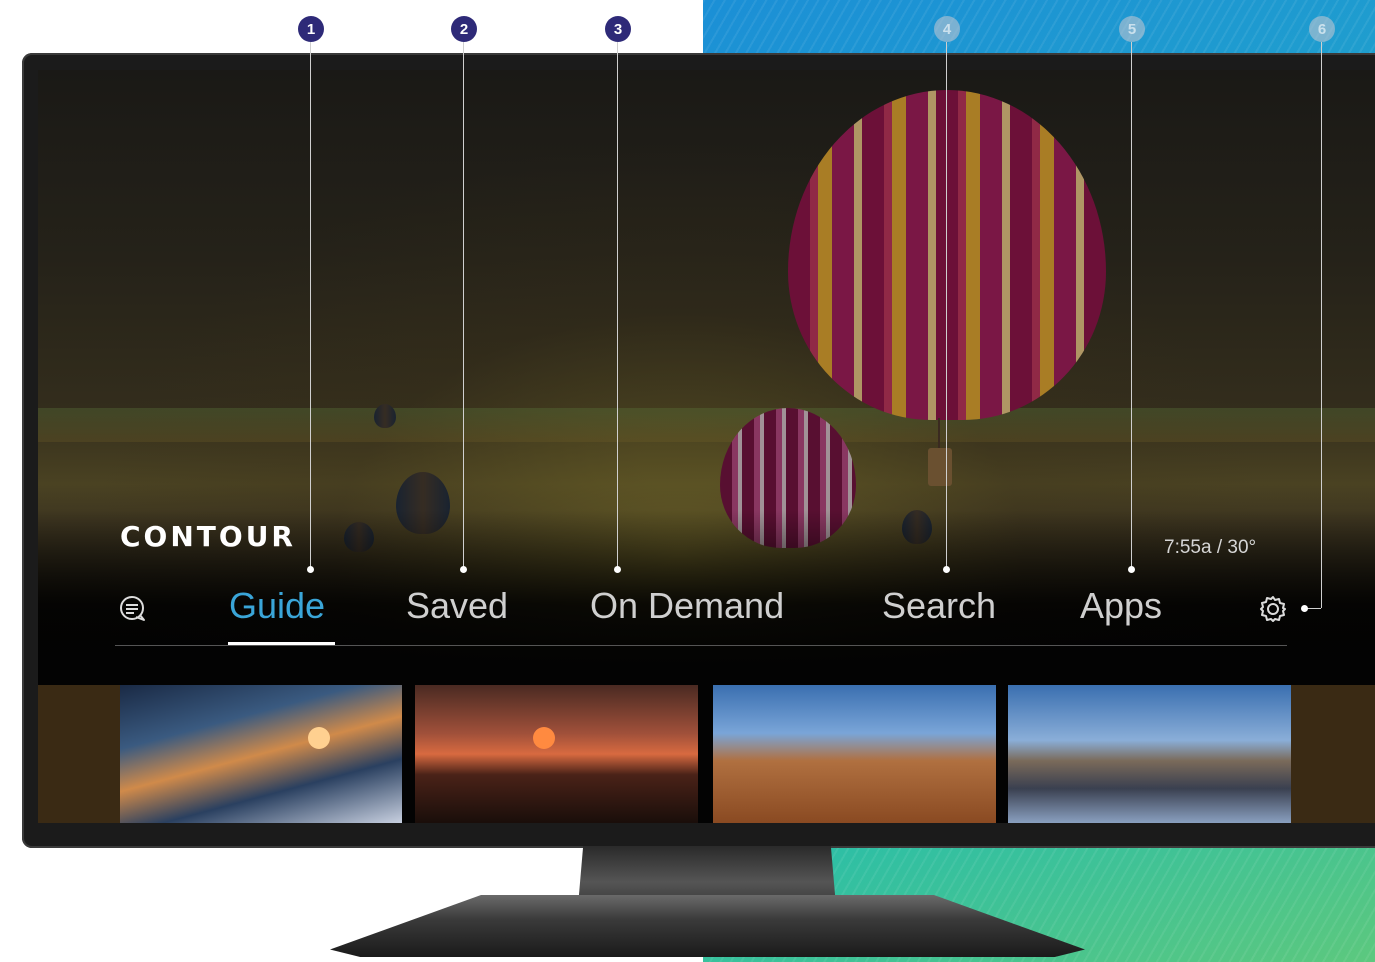 The image size is (1375, 962). What do you see at coordinates (556, 754) in the screenshot?
I see `content-tile-beach-chairs` at bounding box center [556, 754].